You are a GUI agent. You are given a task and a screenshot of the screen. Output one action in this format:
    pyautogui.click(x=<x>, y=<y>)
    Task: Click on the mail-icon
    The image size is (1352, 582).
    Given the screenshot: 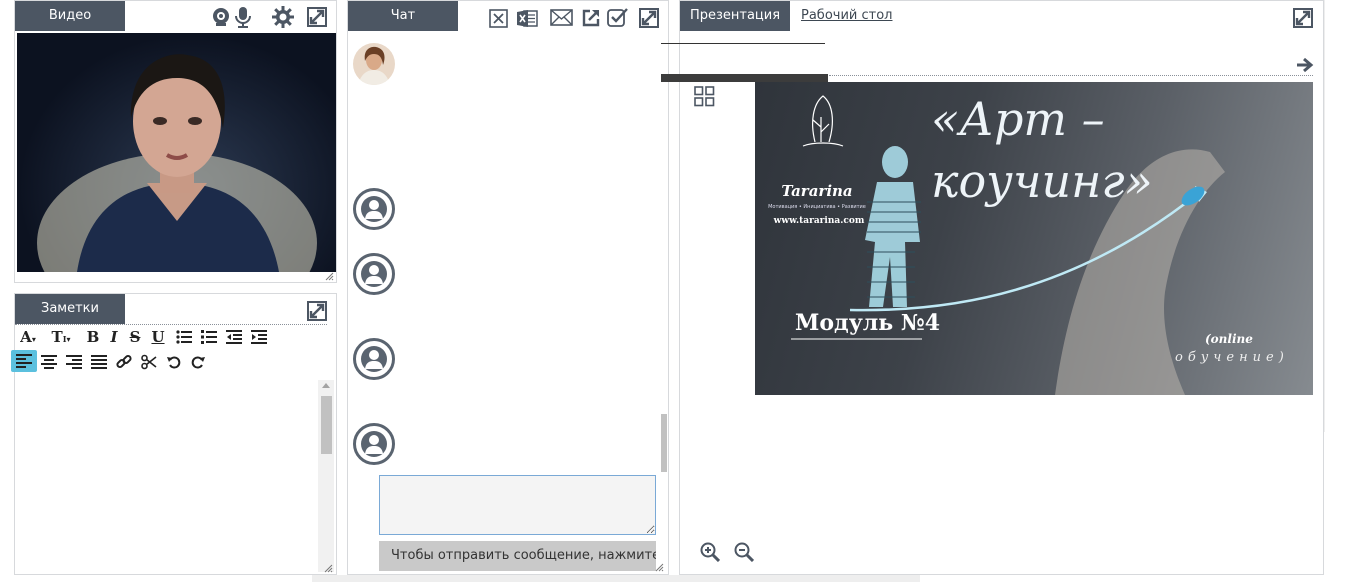 What is the action you would take?
    pyautogui.click(x=561, y=17)
    